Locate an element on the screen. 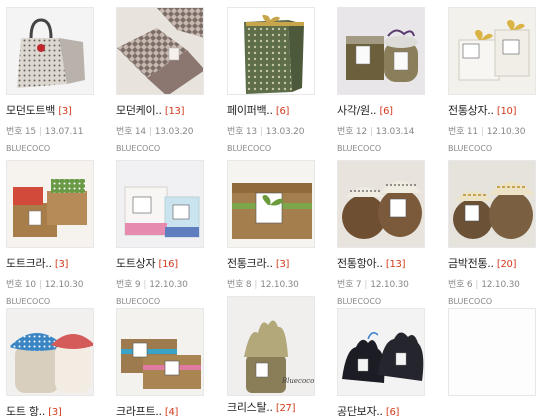  title-text: 전통상자.. is located at coordinates (471, 110).